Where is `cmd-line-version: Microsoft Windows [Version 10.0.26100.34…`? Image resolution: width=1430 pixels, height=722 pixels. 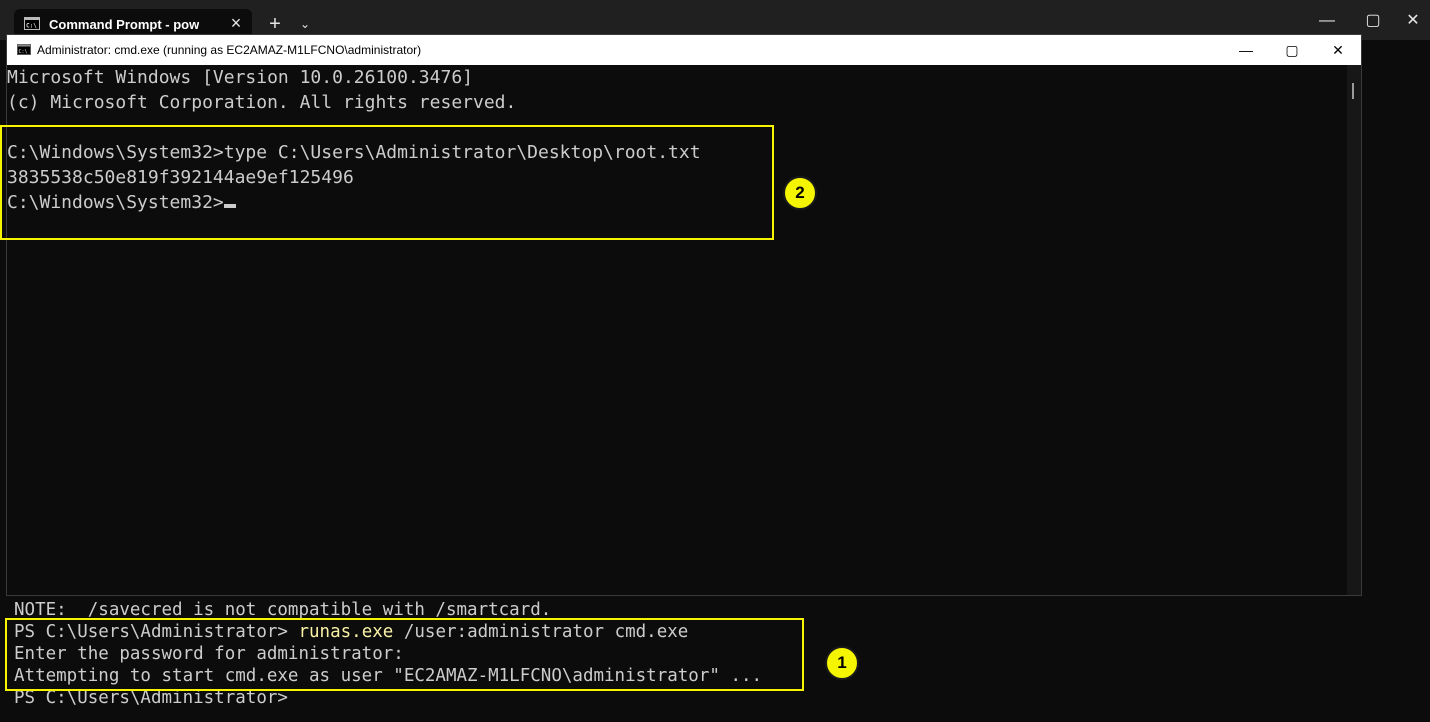 cmd-line-version: Microsoft Windows [Version 10.0.26100.34… is located at coordinates (240, 77).